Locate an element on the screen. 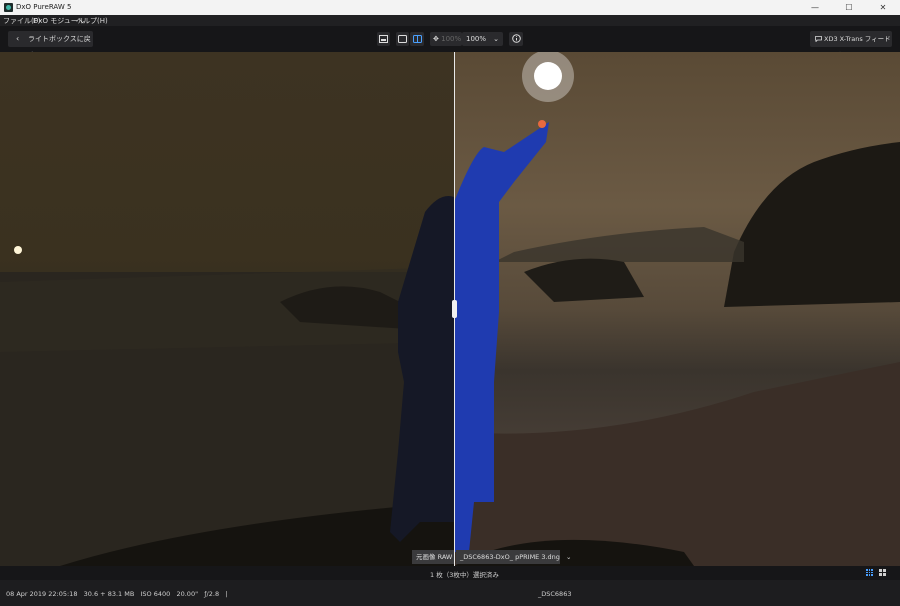  large-thumbnail-view-icon is located at coordinates (882, 572).